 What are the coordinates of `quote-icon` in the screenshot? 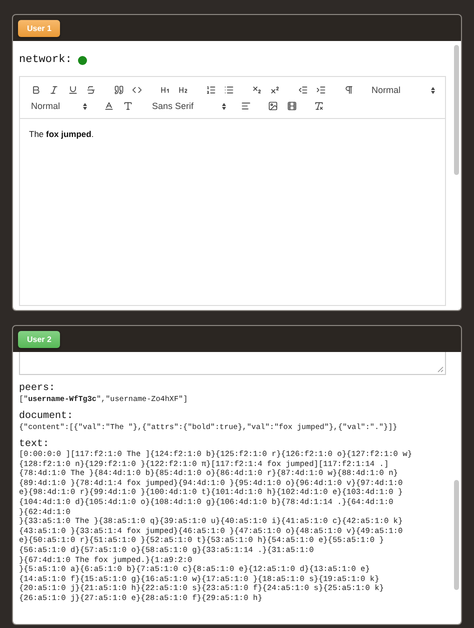 It's located at (119, 90).